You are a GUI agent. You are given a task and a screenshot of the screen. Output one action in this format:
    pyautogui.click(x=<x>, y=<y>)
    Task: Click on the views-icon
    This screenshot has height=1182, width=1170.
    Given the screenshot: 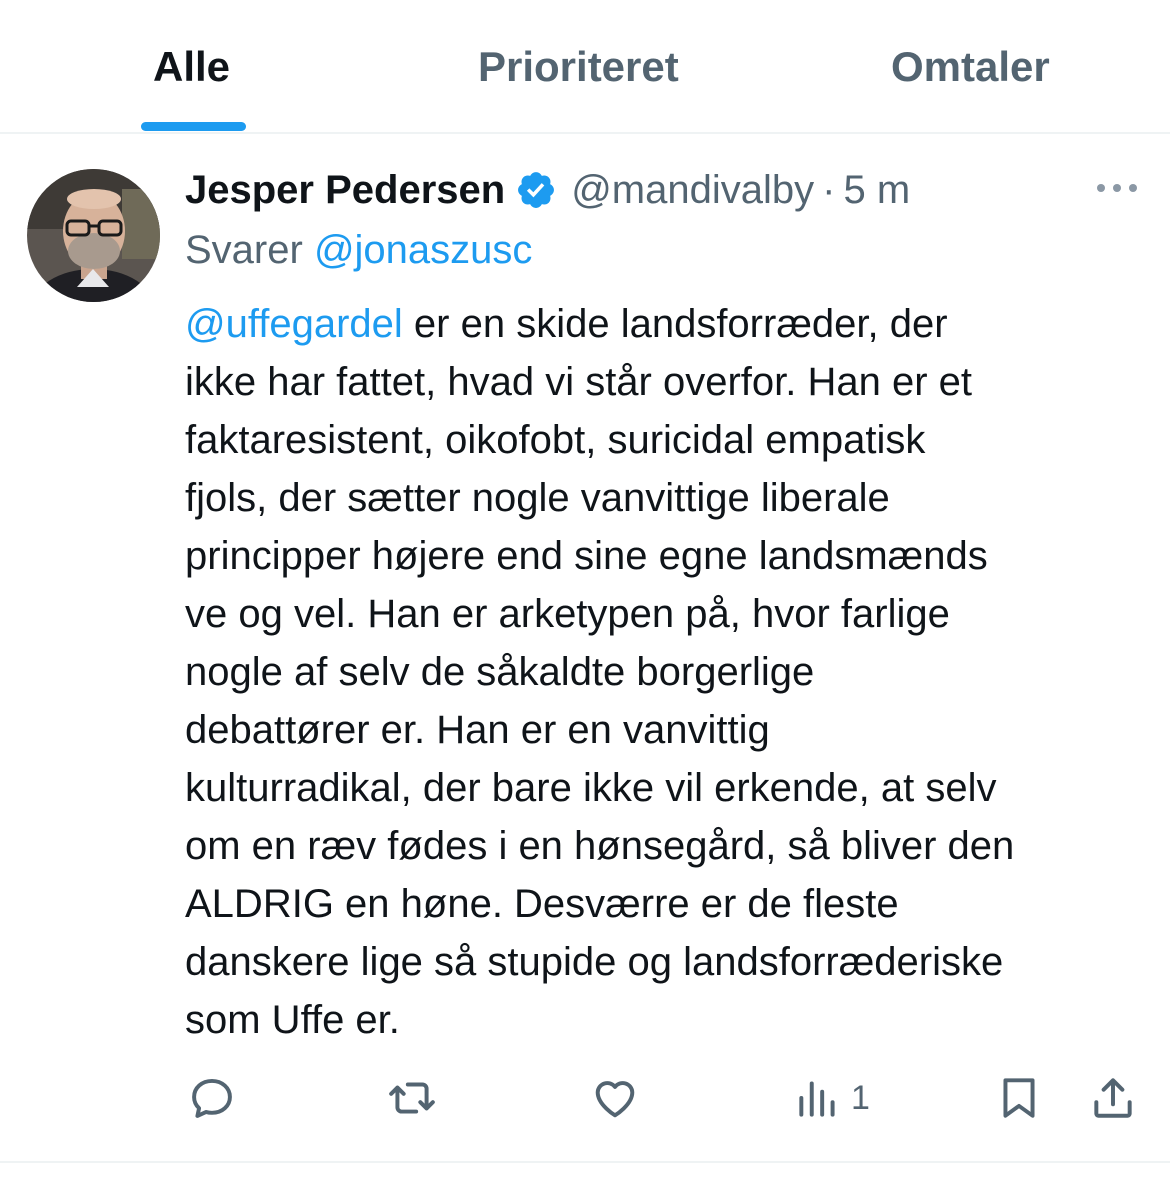 What is the action you would take?
    pyautogui.click(x=817, y=1099)
    